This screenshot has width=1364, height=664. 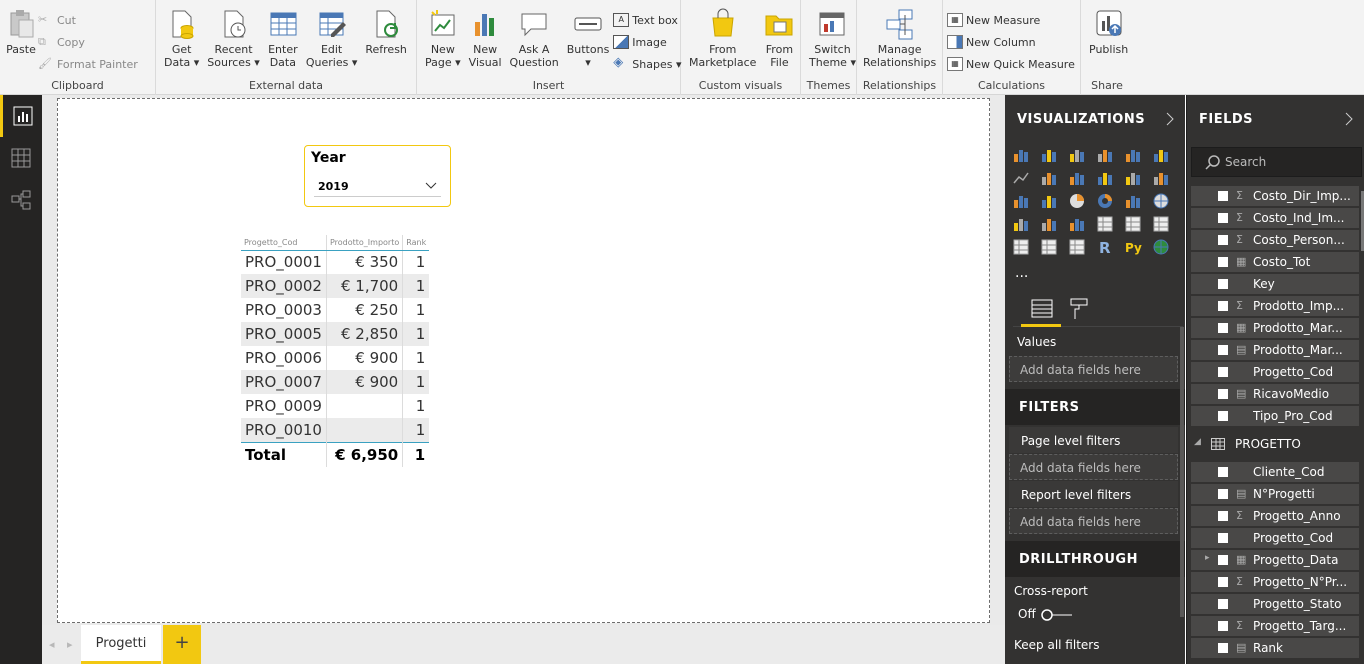 What do you see at coordinates (377, 186) in the screenshot?
I see `slicer-dropdown: 2019` at bounding box center [377, 186].